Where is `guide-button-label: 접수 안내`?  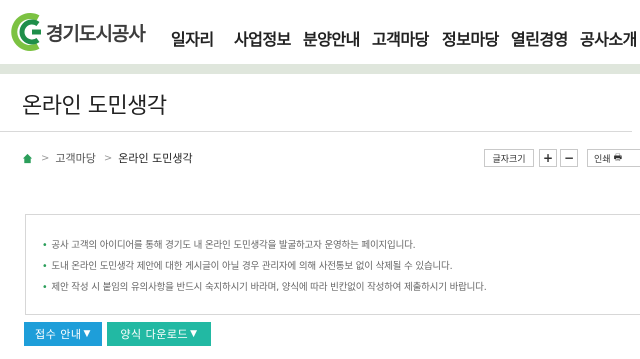 guide-button-label: 접수 안내 is located at coordinates (58, 334).